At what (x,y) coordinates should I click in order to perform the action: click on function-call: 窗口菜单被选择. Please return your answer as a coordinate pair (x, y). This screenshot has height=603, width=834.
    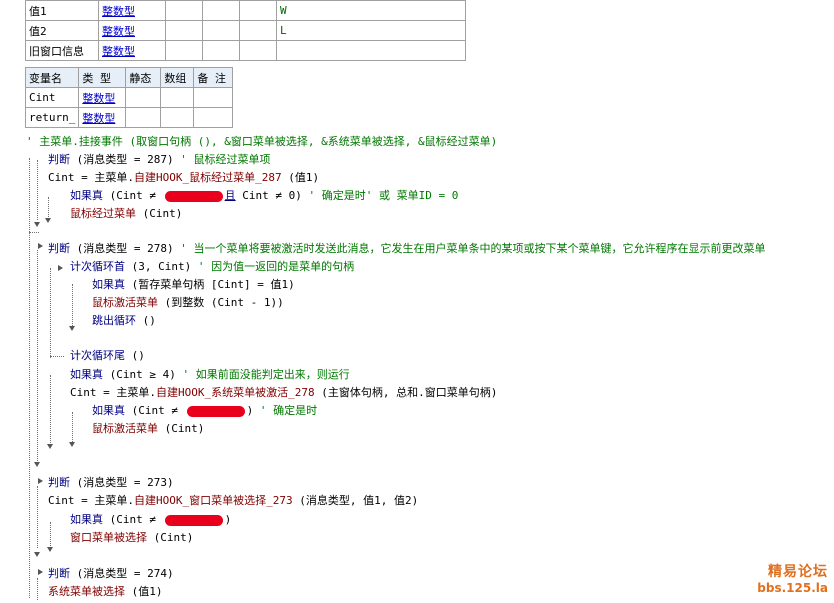
    Looking at the image, I should click on (108, 537).